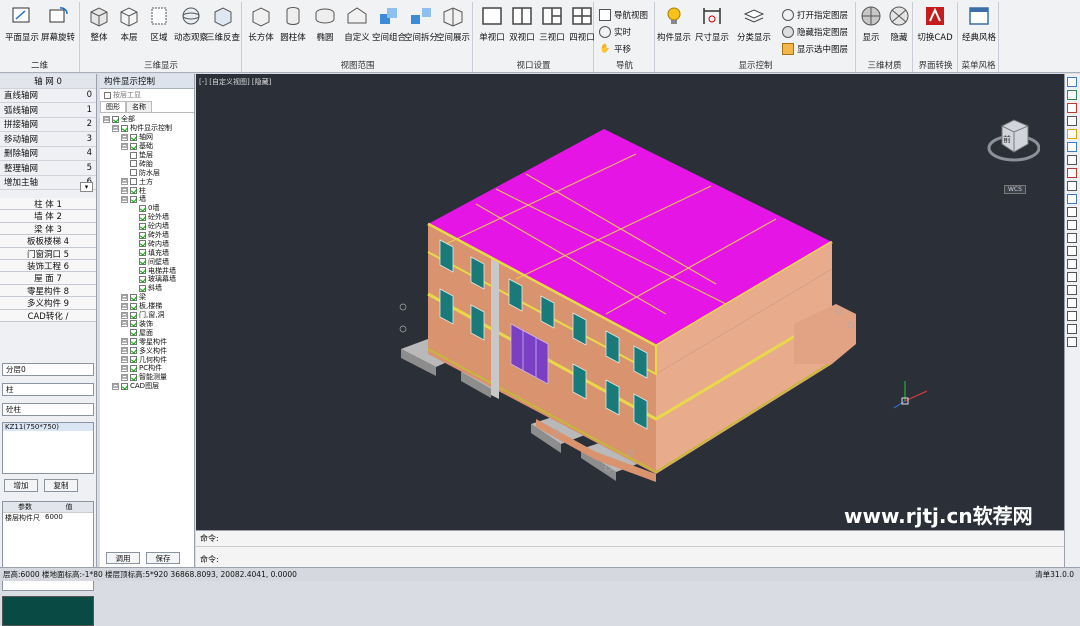 Image resolution: width=1080 pixels, height=626 pixels. What do you see at coordinates (148, 163) in the screenshot?
I see `tree-node: 砖胎` at bounding box center [148, 163].